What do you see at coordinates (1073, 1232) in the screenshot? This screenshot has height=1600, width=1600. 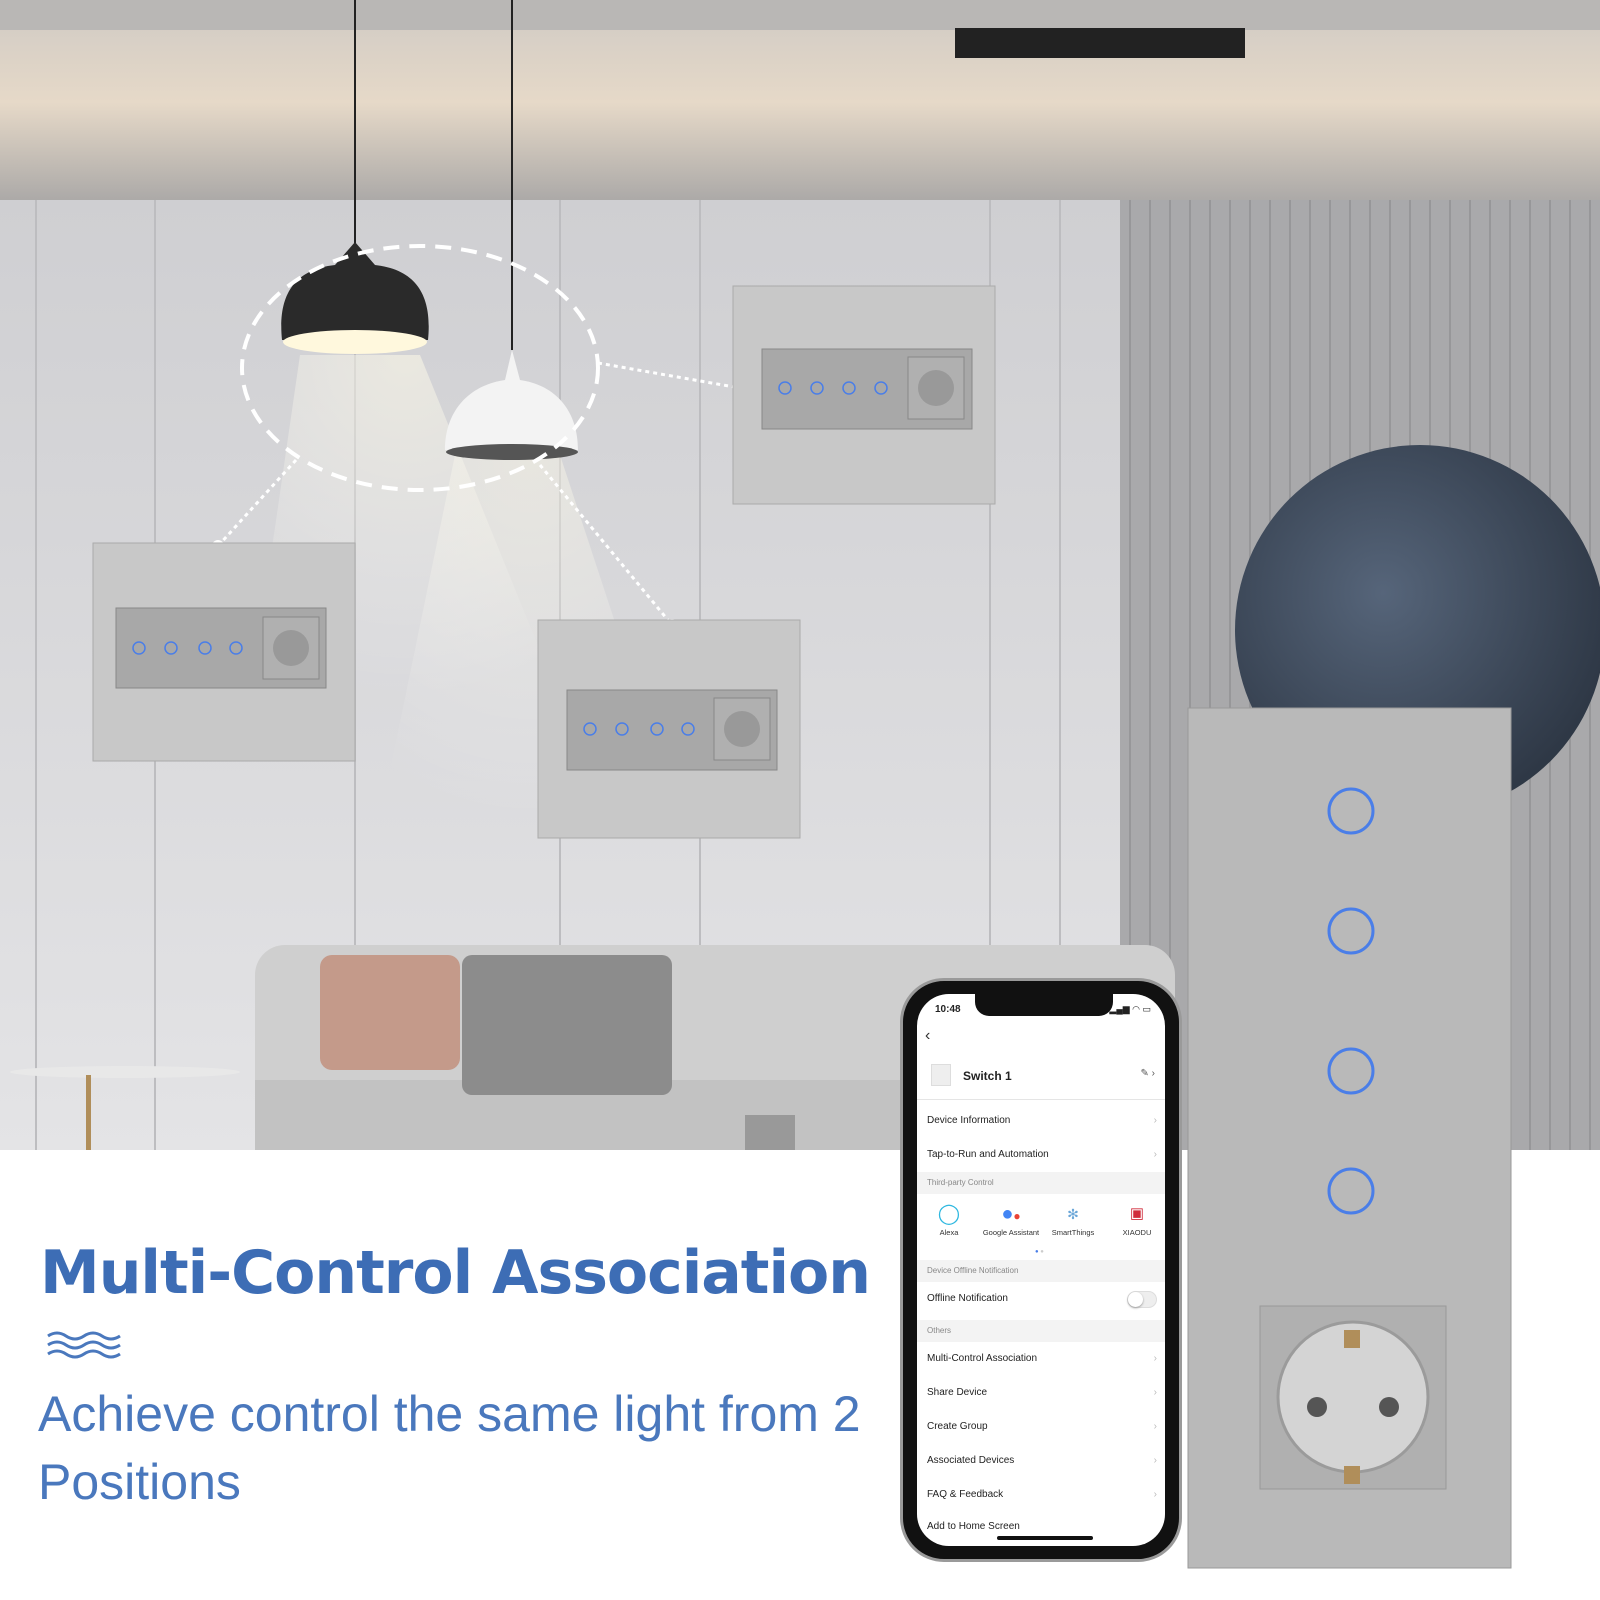 I see `label: SmartThings` at bounding box center [1073, 1232].